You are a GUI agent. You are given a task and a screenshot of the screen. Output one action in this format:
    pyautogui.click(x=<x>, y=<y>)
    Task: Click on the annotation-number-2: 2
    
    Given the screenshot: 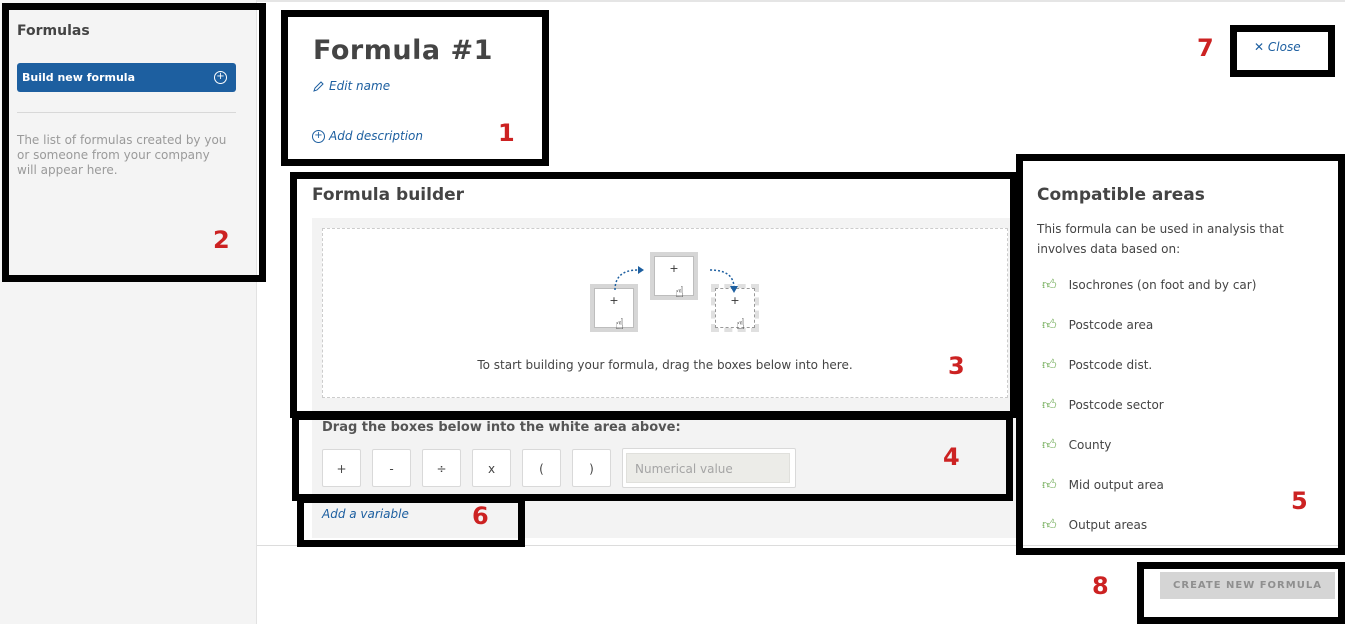 What is the action you would take?
    pyautogui.click(x=221, y=240)
    